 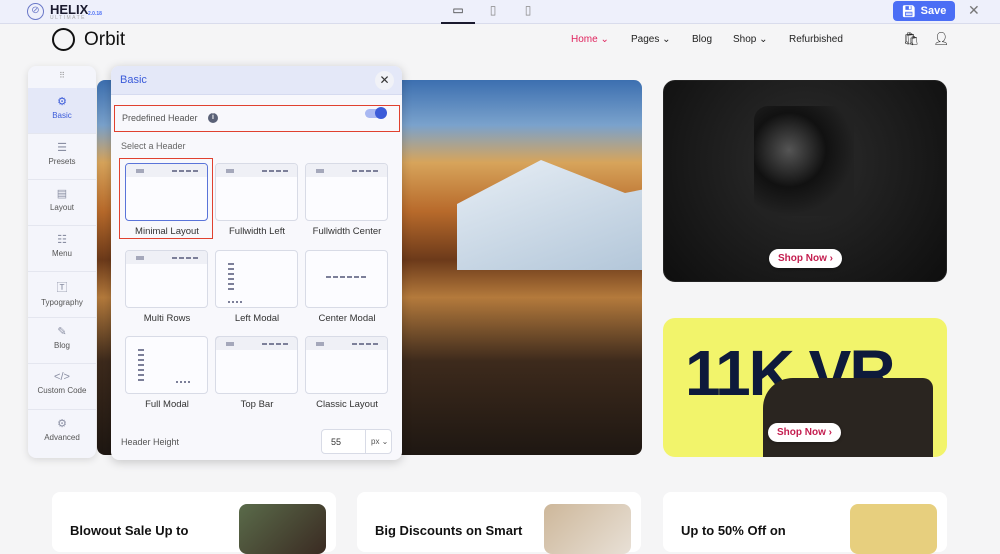 What do you see at coordinates (62, 77) in the screenshot?
I see `drag-handle-icon: ⠿` at bounding box center [62, 77].